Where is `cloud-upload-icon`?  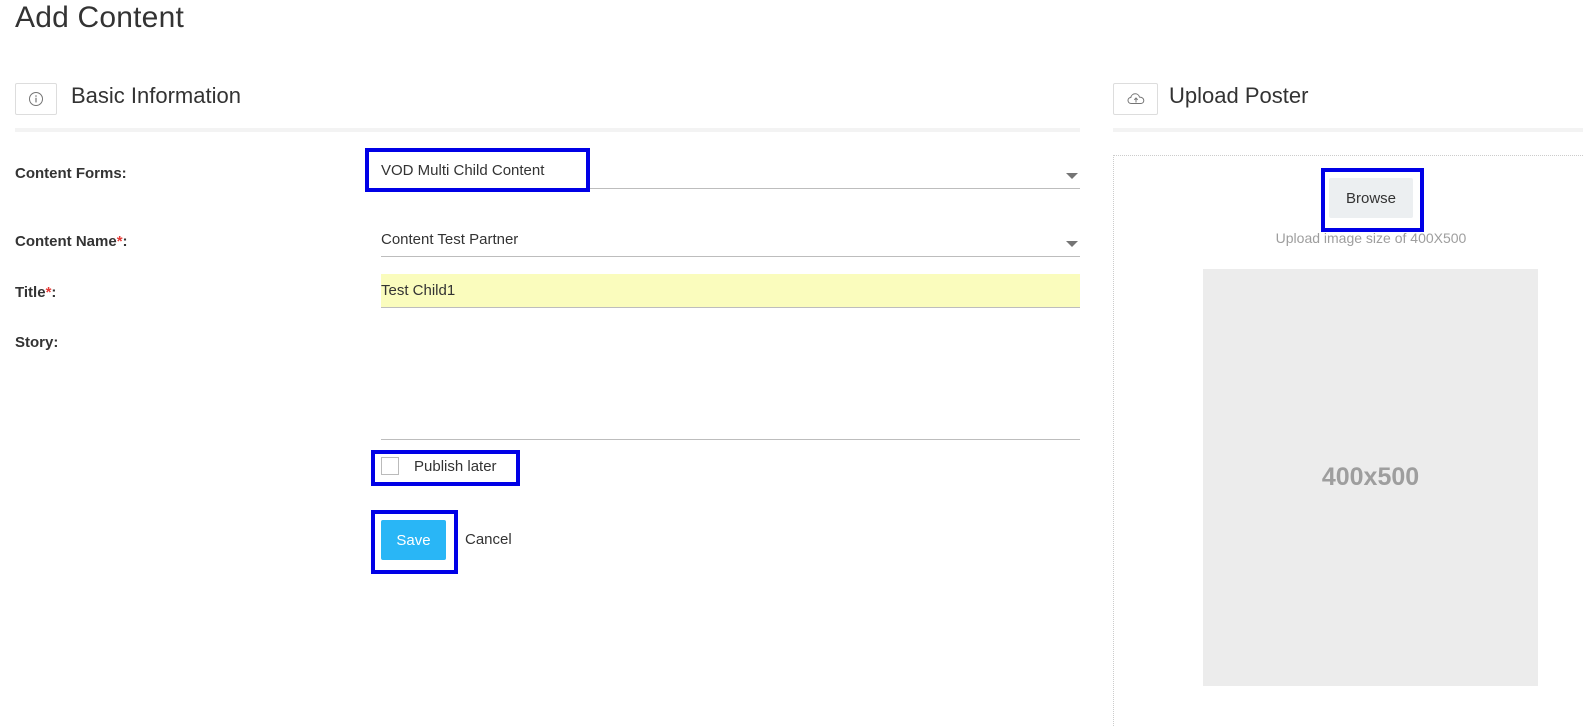
cloud-upload-icon is located at coordinates (1135, 99).